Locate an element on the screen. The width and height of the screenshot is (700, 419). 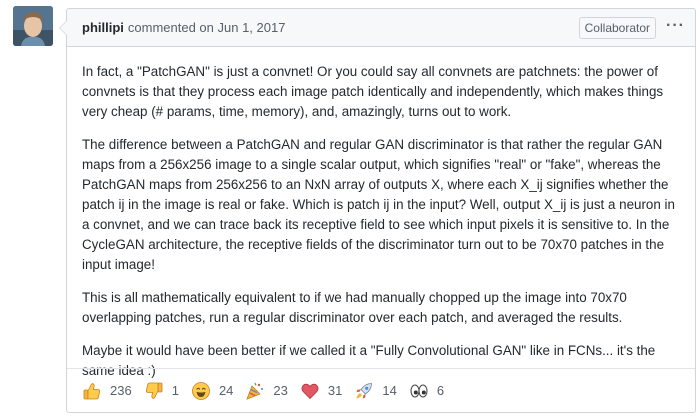
heart-icon is located at coordinates (310, 391).